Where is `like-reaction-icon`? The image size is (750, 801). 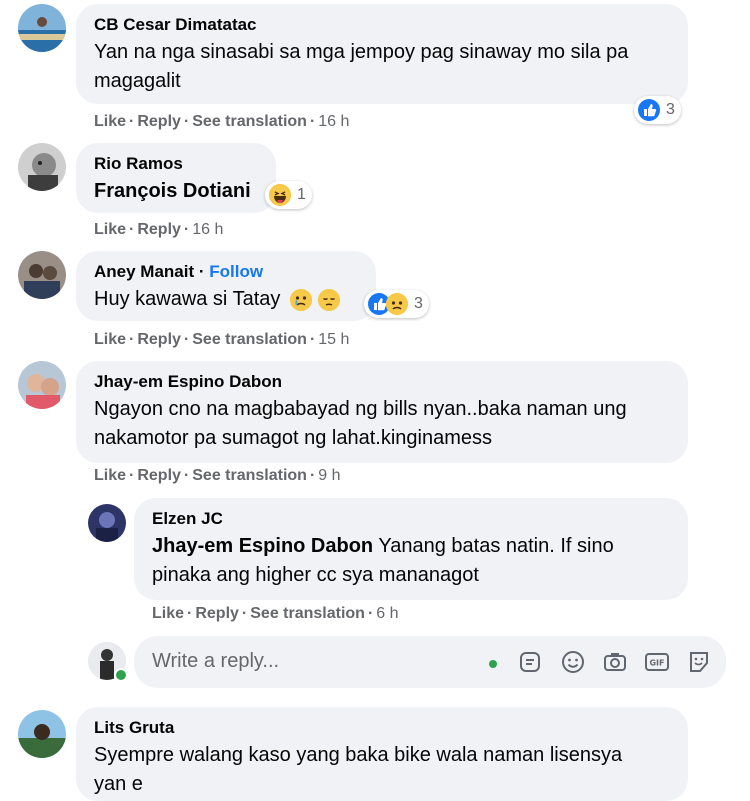
like-reaction-icon is located at coordinates (649, 110).